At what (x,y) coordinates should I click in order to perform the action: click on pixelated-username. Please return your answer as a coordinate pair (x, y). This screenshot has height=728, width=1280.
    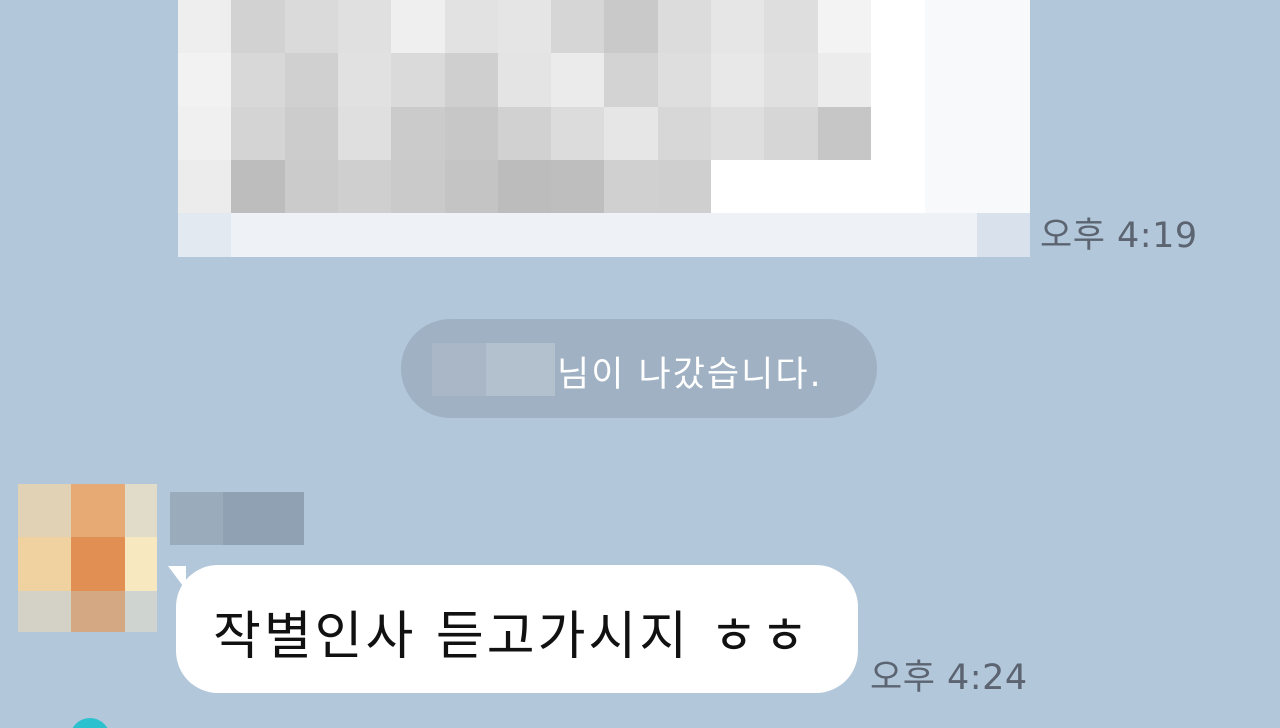
    Looking at the image, I should click on (493, 369).